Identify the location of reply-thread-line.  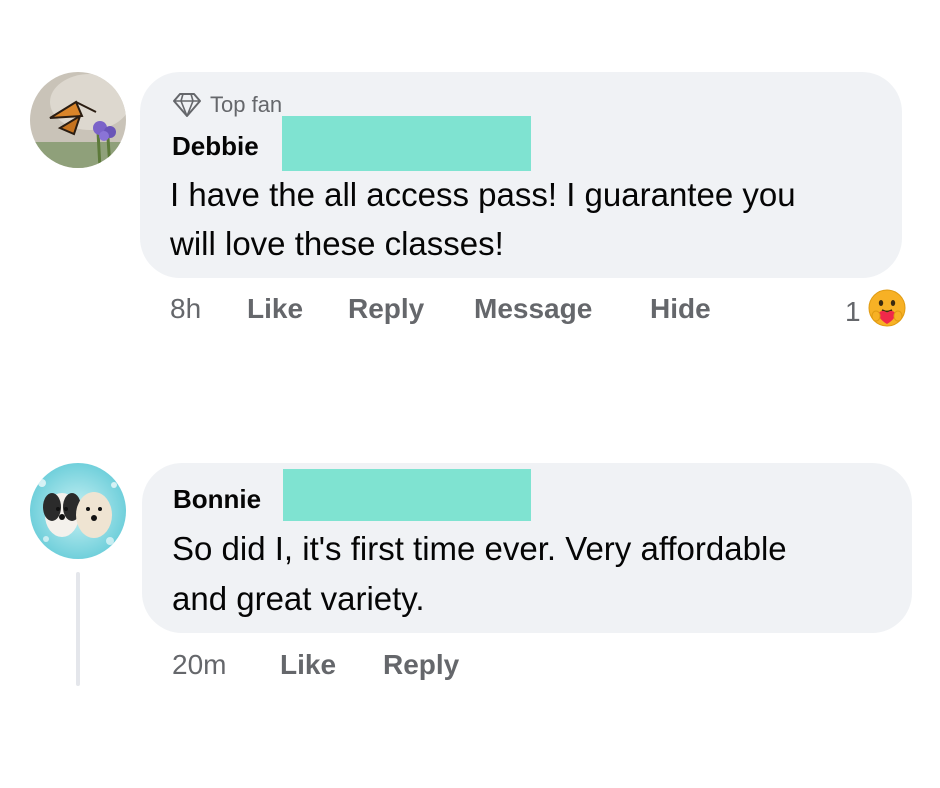
(78, 629).